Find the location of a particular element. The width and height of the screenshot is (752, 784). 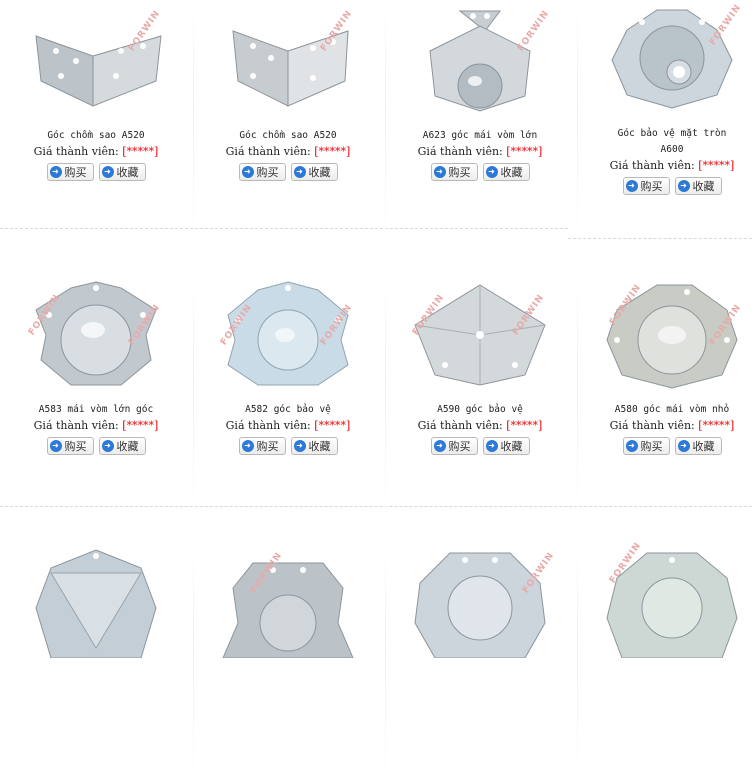

product-title: A590 góc bảo vệ is located at coordinates (480, 410).